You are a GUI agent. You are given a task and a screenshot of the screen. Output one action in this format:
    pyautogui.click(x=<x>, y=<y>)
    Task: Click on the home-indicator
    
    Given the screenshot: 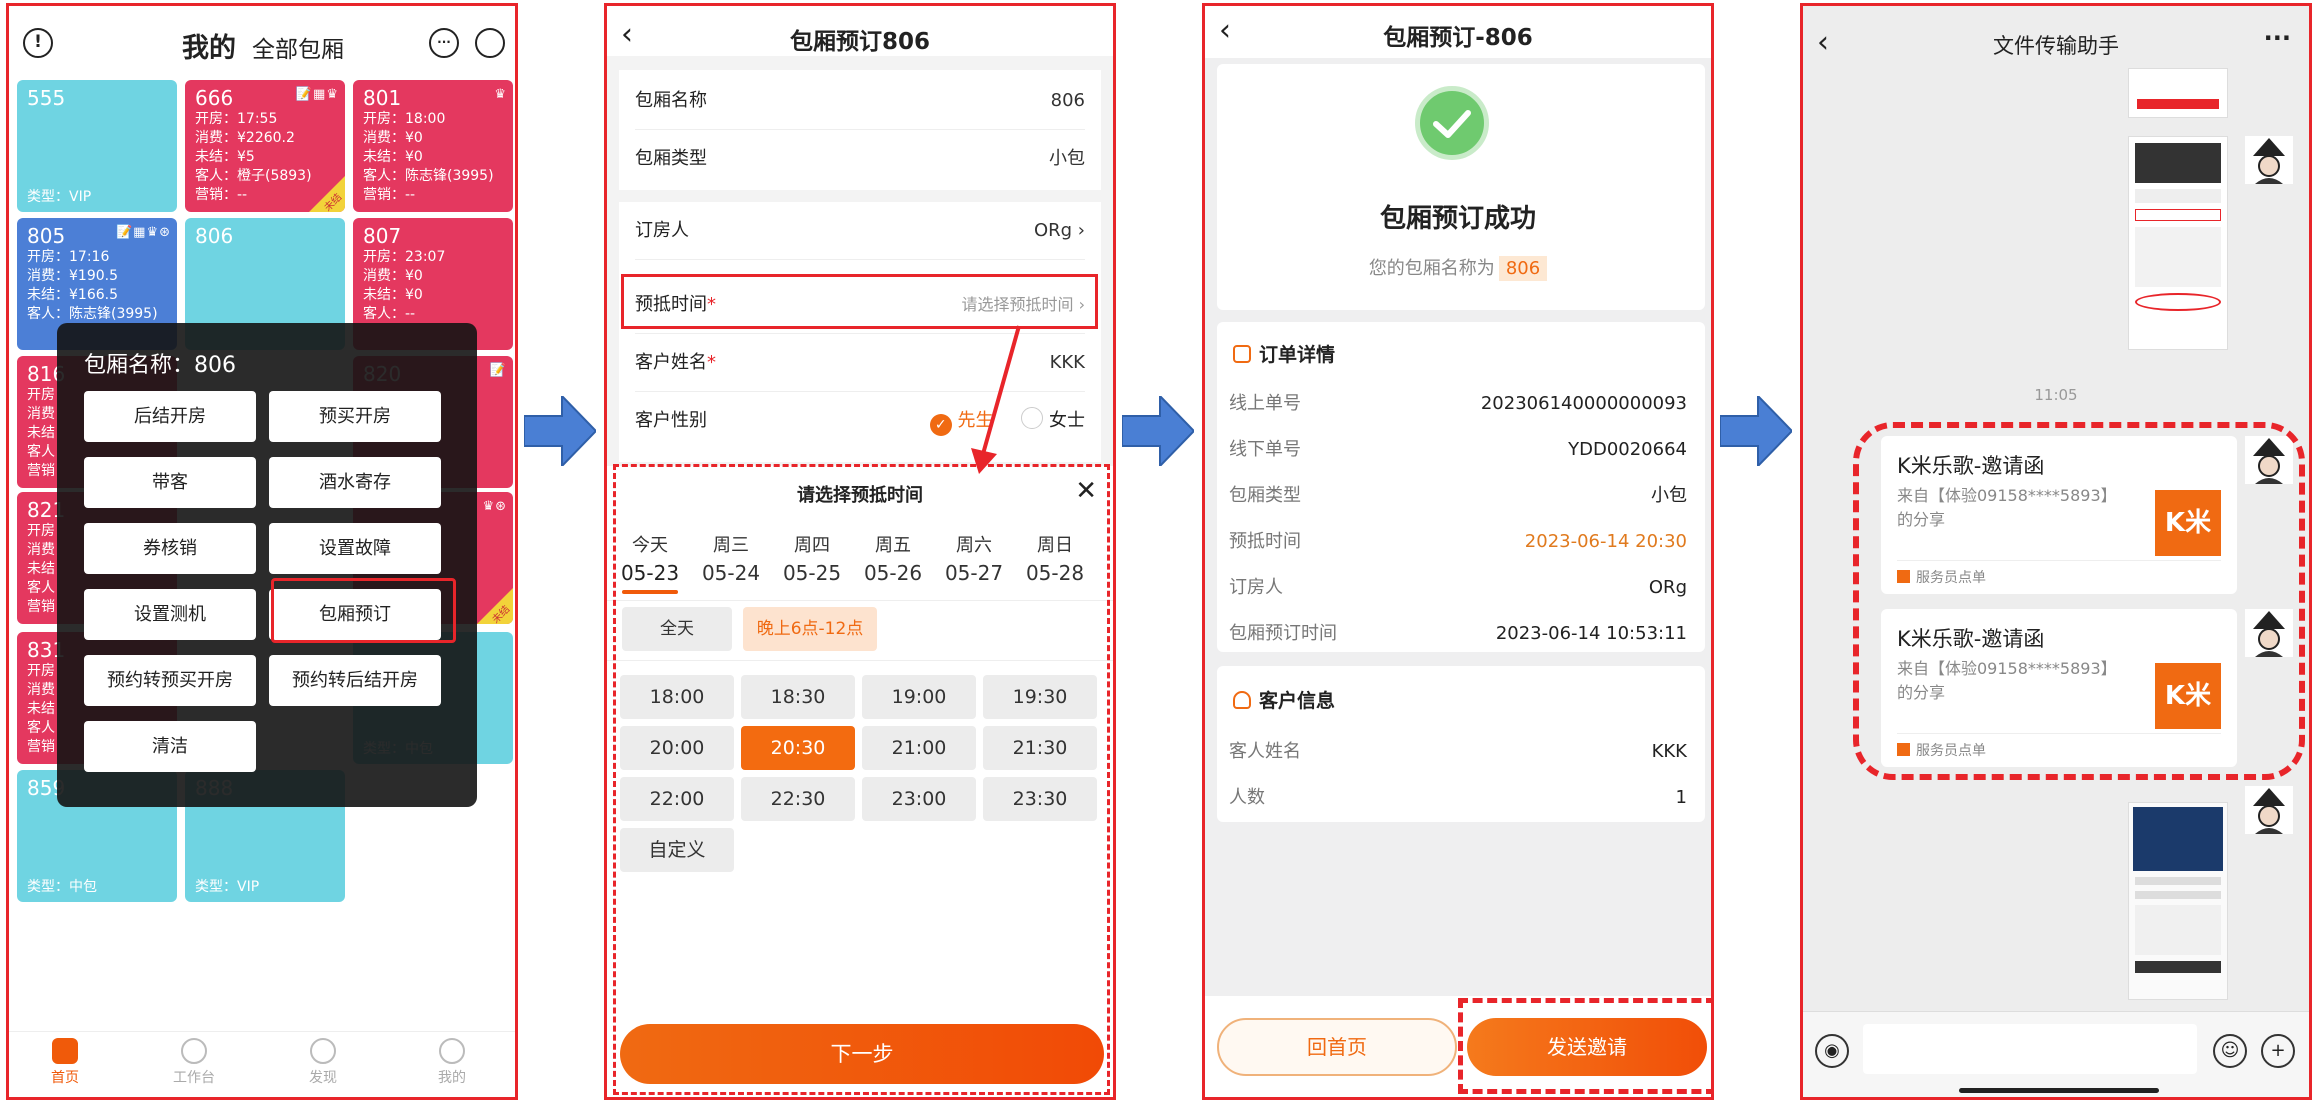 What is the action you would take?
    pyautogui.click(x=2059, y=1090)
    